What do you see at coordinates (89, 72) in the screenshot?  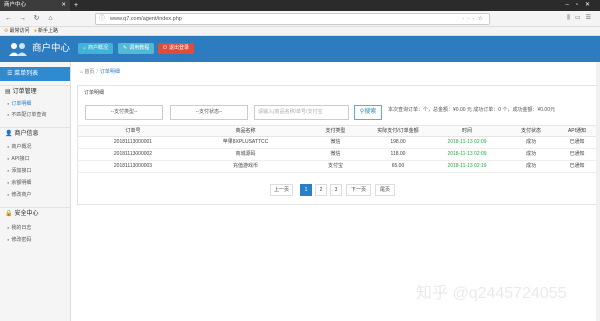 I see `breadcrumb-home: 首页` at bounding box center [89, 72].